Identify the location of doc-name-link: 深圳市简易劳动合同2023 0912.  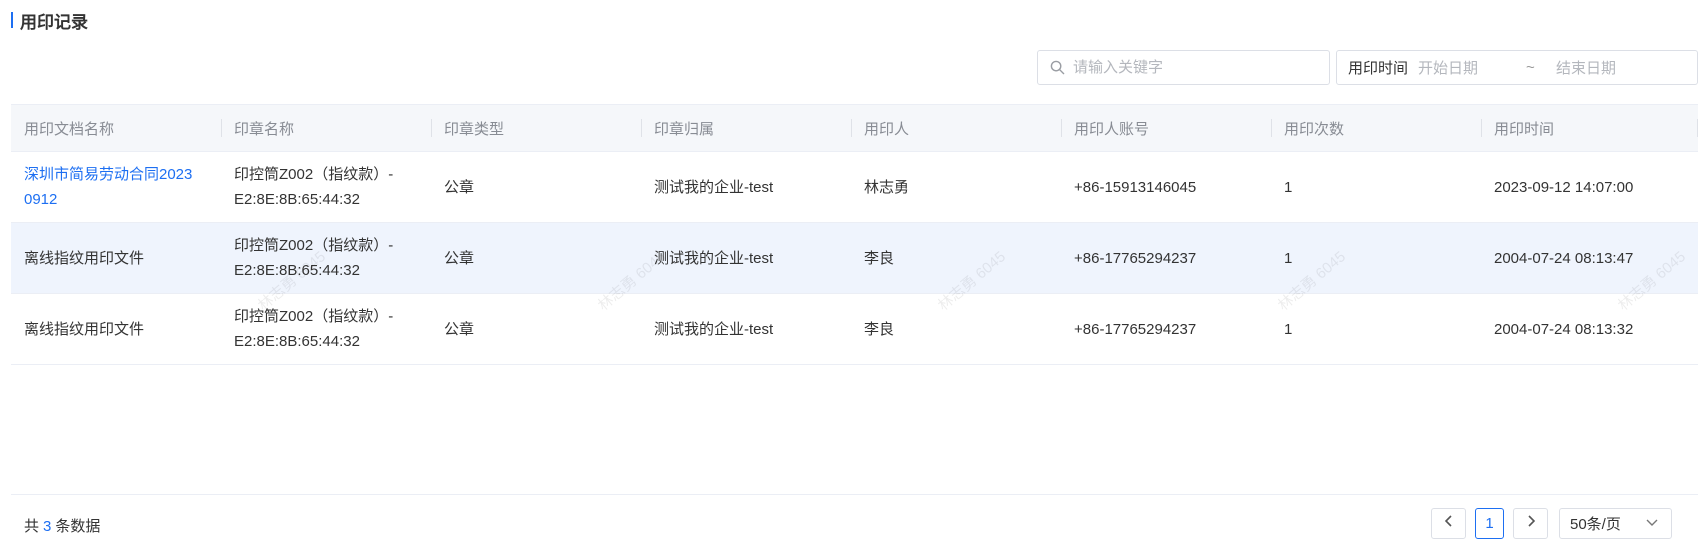
(116, 187).